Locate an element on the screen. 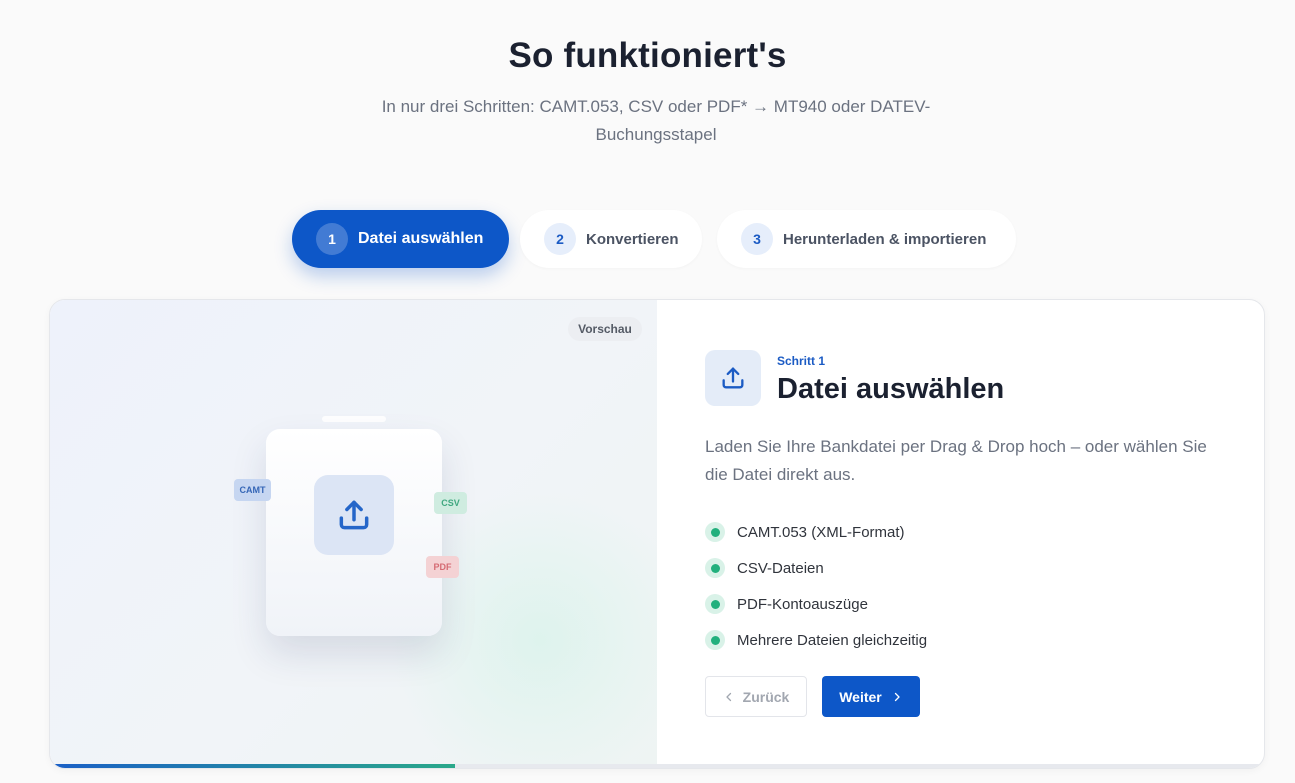  step-tab-label: Herunterladen & importieren is located at coordinates (885, 239).